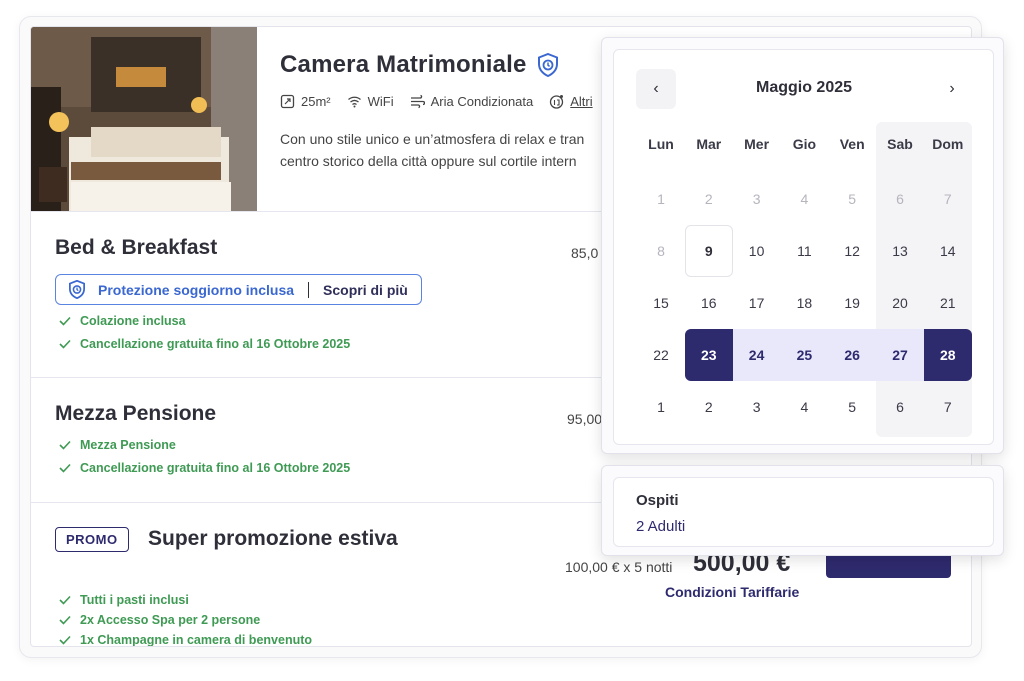 This screenshot has width=1024, height=681. I want to click on feature-label: 1x Champagne in camera di benvenuto, so click(196, 640).